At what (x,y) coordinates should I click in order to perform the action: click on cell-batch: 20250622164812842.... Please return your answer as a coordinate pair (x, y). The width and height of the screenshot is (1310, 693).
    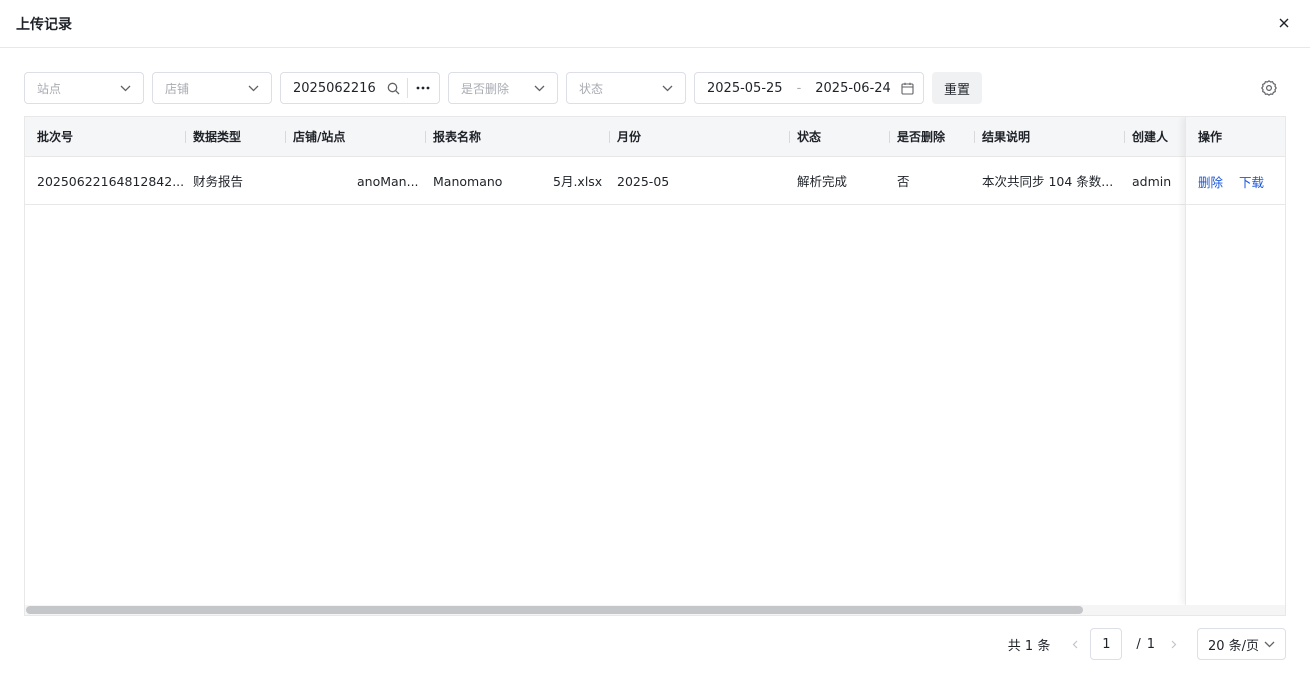
    Looking at the image, I should click on (111, 181).